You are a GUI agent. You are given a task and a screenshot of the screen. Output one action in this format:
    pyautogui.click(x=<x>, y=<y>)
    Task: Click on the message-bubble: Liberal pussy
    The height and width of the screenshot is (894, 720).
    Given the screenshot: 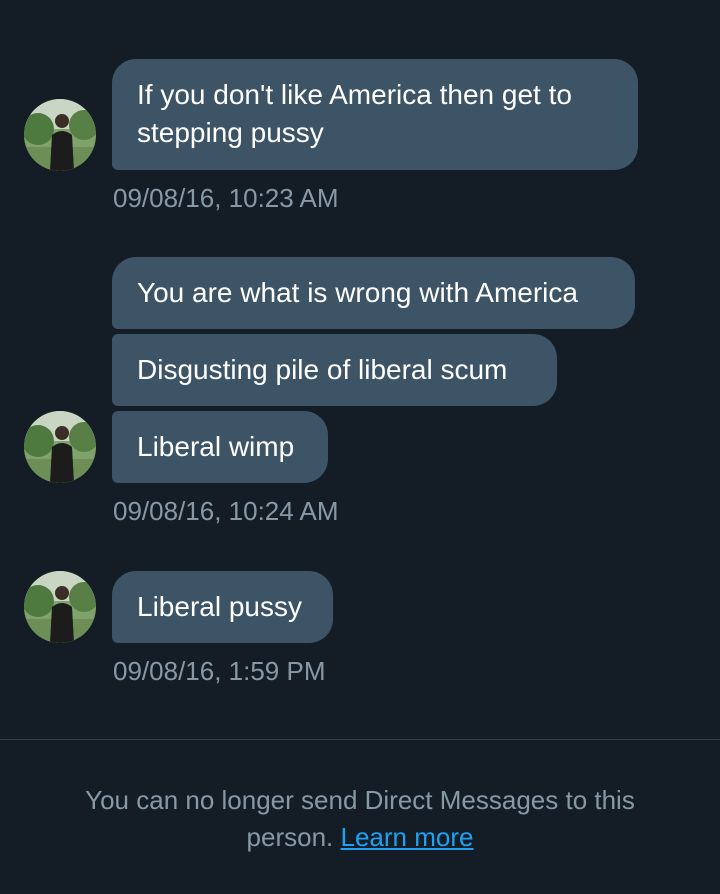 What is the action you would take?
    pyautogui.click(x=222, y=607)
    